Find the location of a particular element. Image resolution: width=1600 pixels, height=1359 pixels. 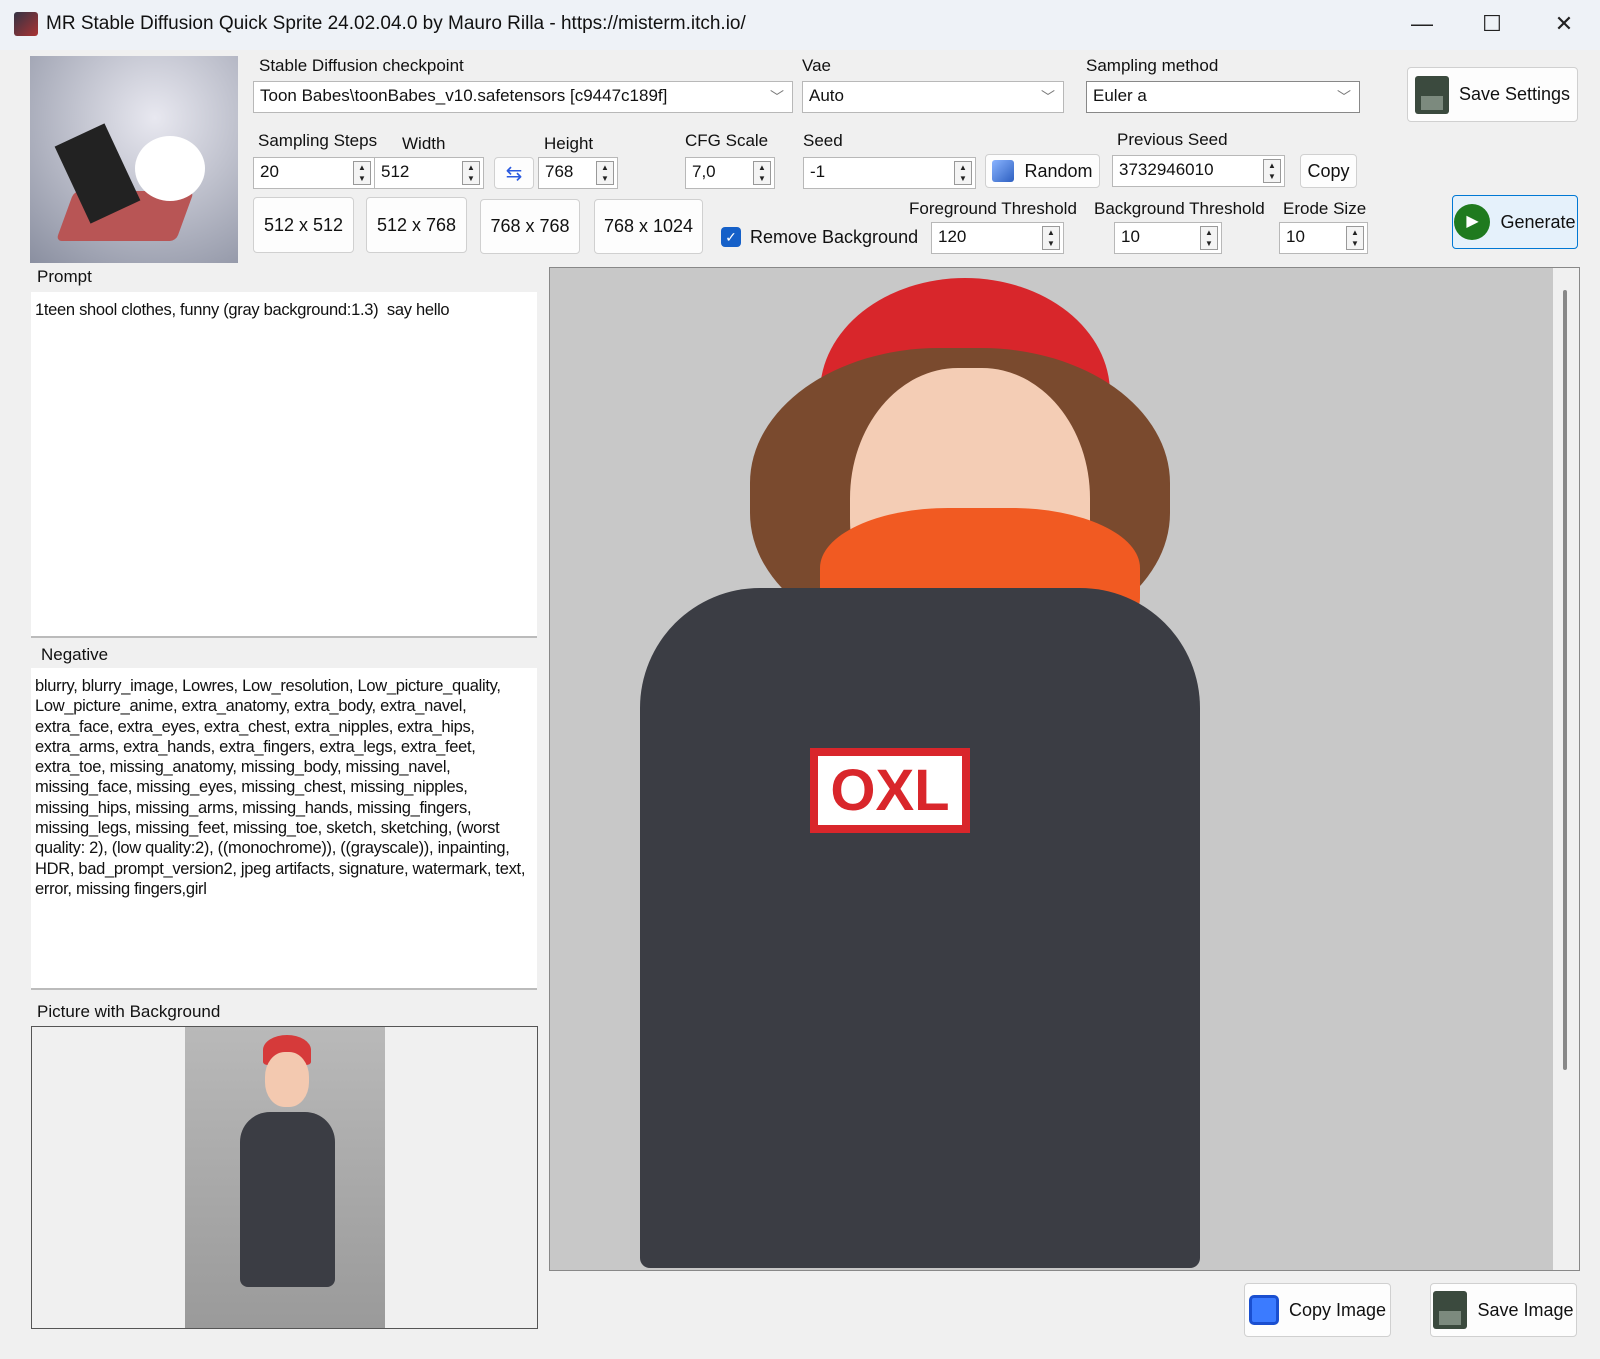

copy-image-button: Copy Image is located at coordinates (1317, 1310).